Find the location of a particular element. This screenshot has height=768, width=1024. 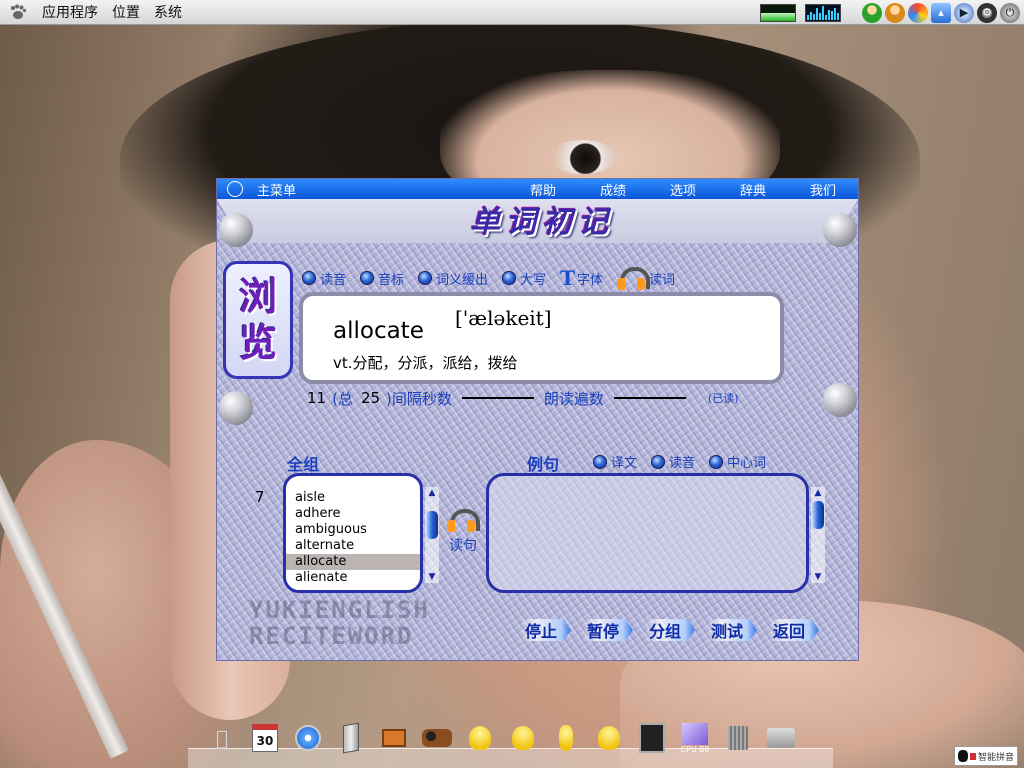

interval-field is located at coordinates (497, 398).